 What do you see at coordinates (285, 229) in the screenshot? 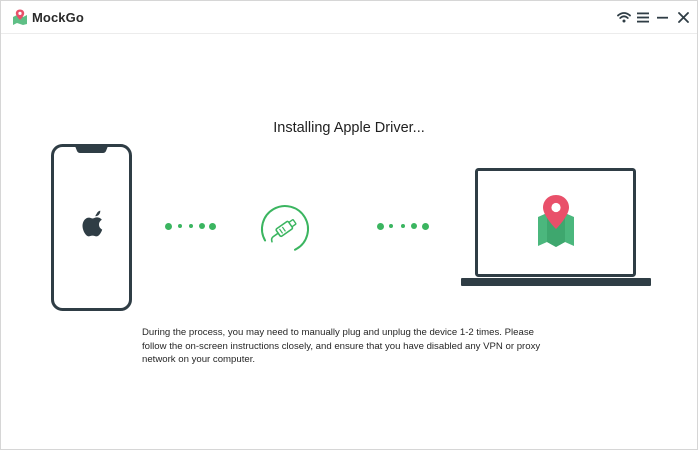
I see `usb-cable-icon` at bounding box center [285, 229].